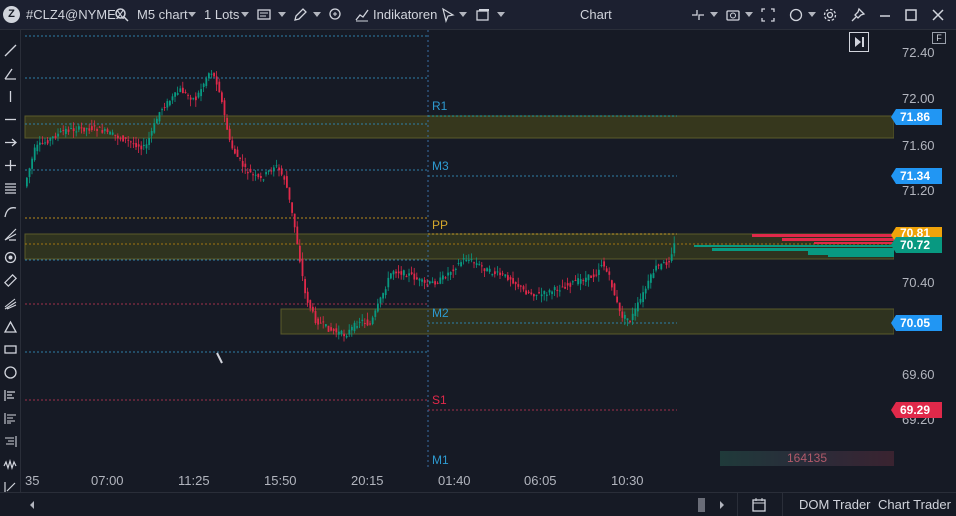 The image size is (956, 516). I want to click on gann-icon, so click(10, 303).